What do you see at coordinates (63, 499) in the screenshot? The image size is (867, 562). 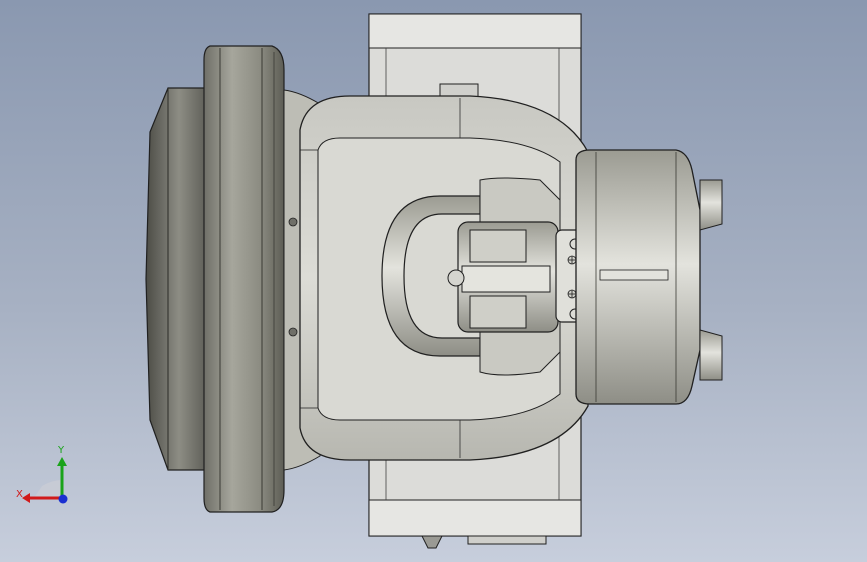 I see `z-axis-dot` at bounding box center [63, 499].